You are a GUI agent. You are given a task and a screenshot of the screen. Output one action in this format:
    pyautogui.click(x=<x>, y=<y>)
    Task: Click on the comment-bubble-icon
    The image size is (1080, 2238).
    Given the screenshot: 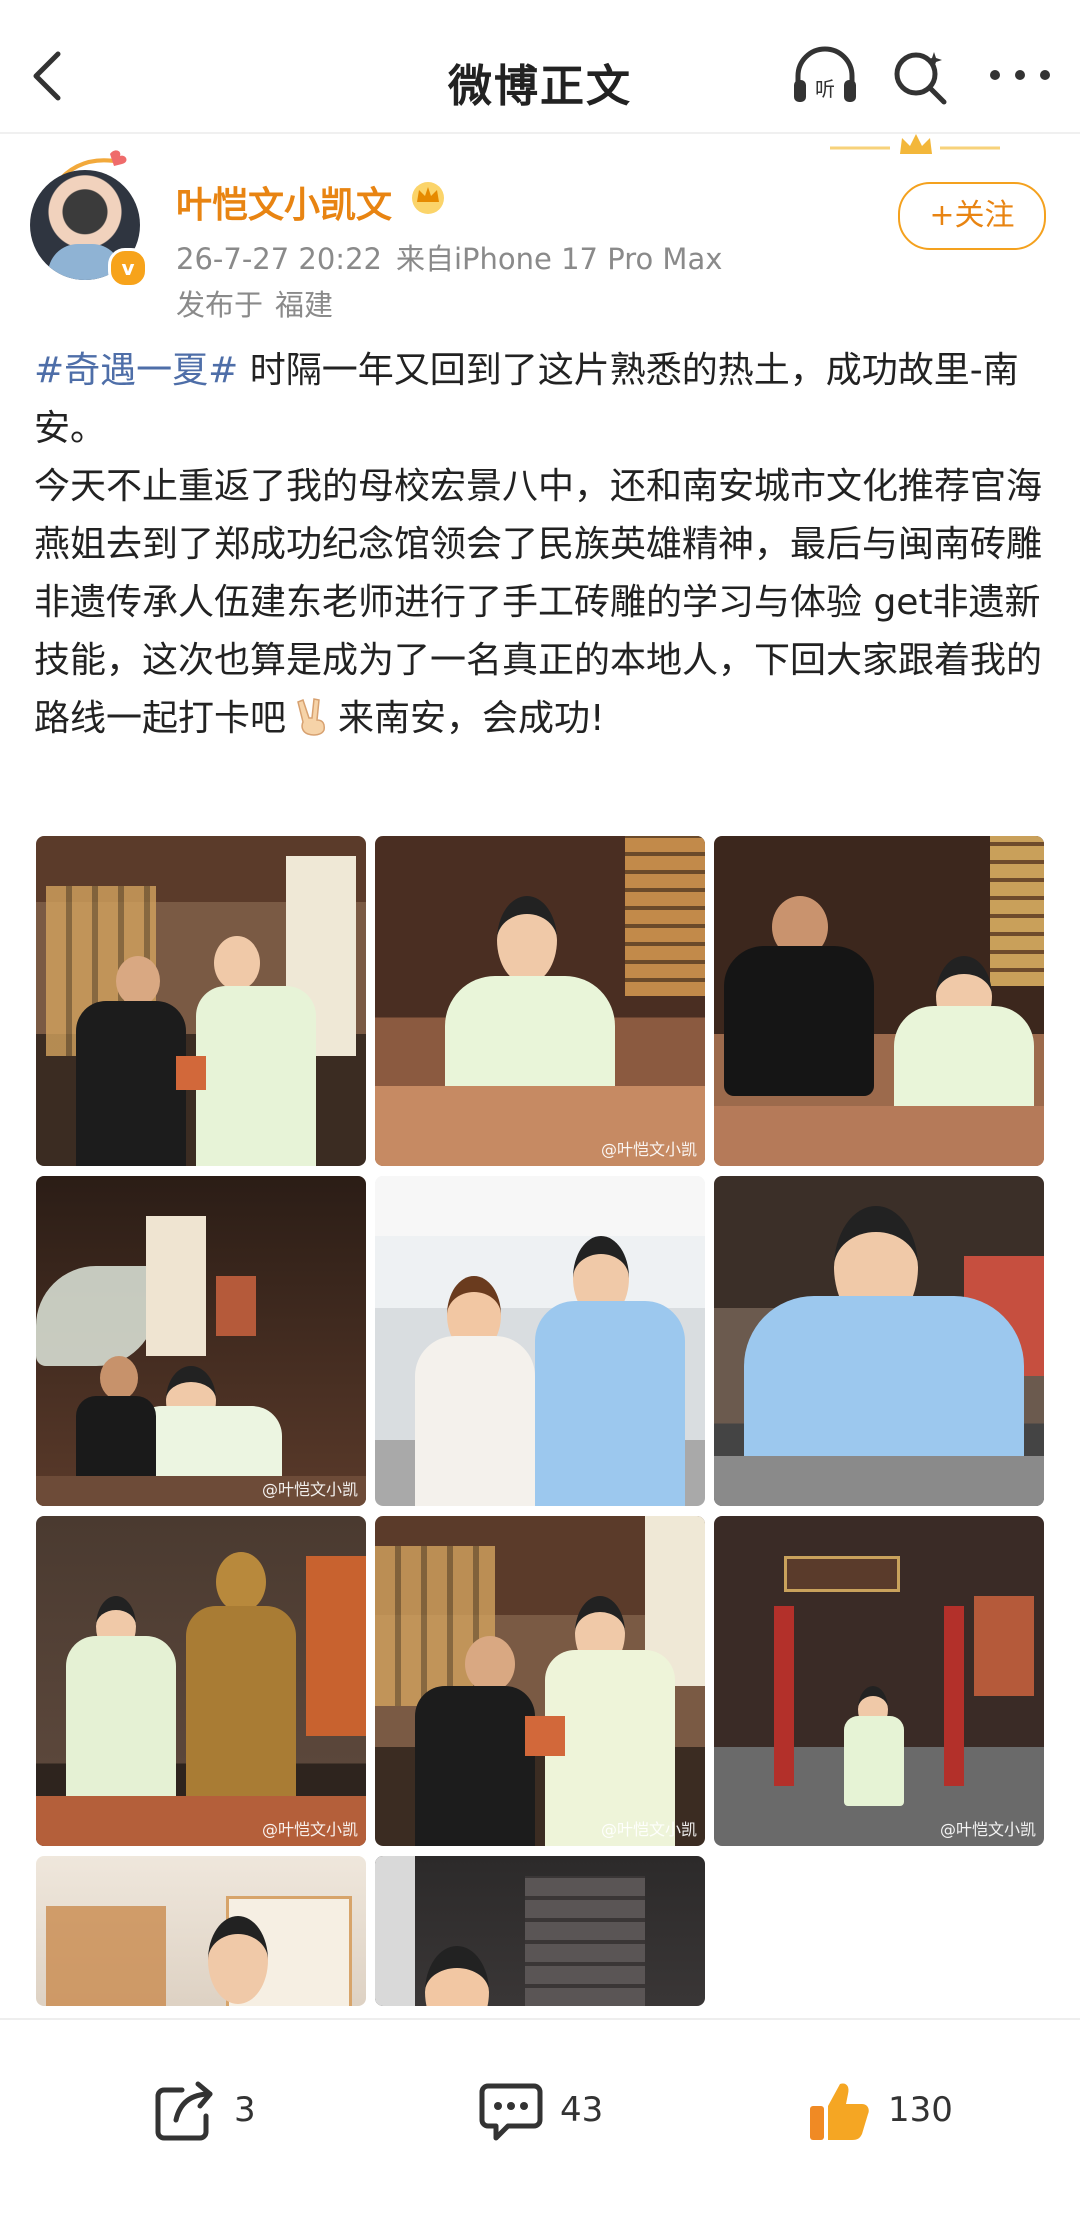 What is the action you would take?
    pyautogui.click(x=511, y=2112)
    